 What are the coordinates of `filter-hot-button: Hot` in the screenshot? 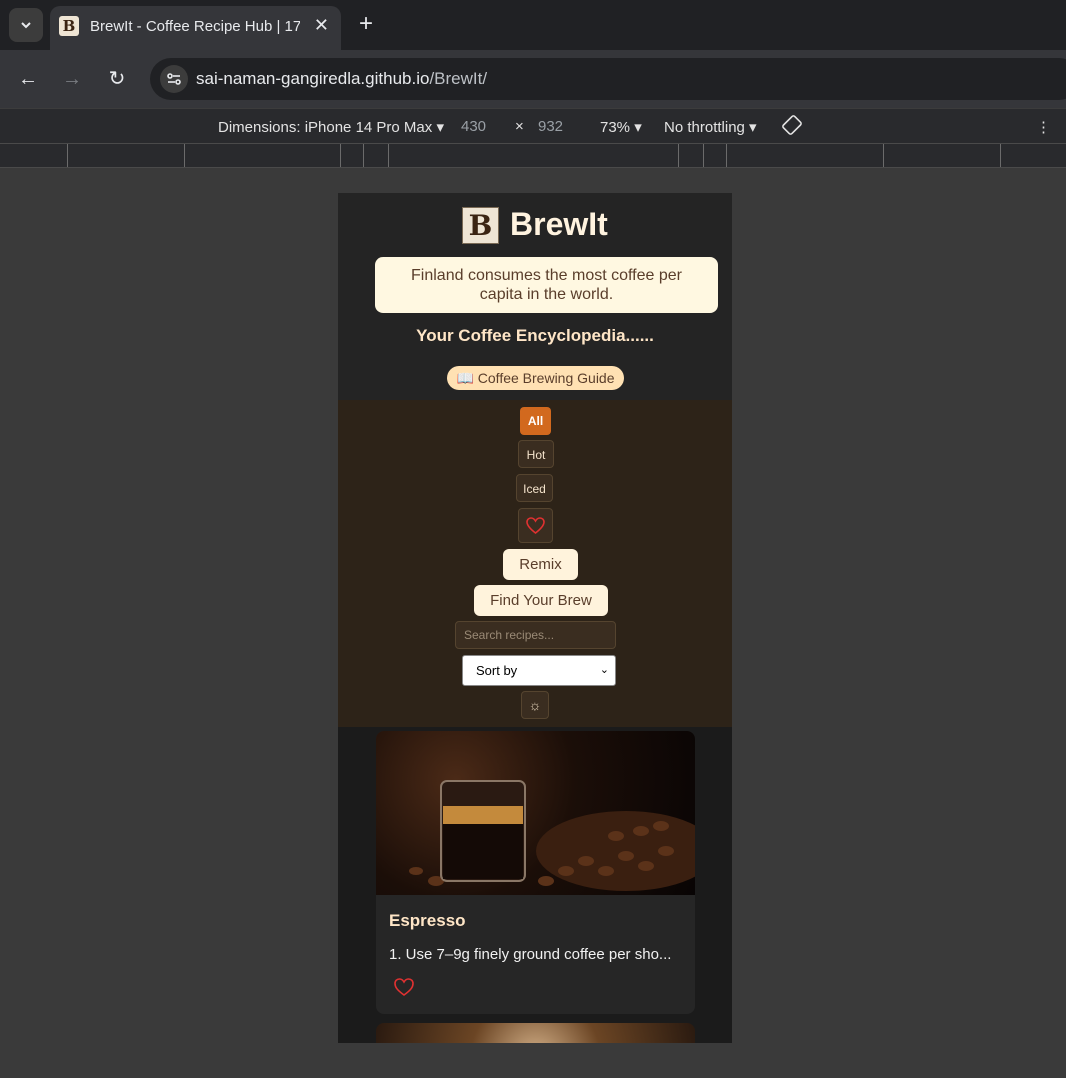 It's located at (536, 454).